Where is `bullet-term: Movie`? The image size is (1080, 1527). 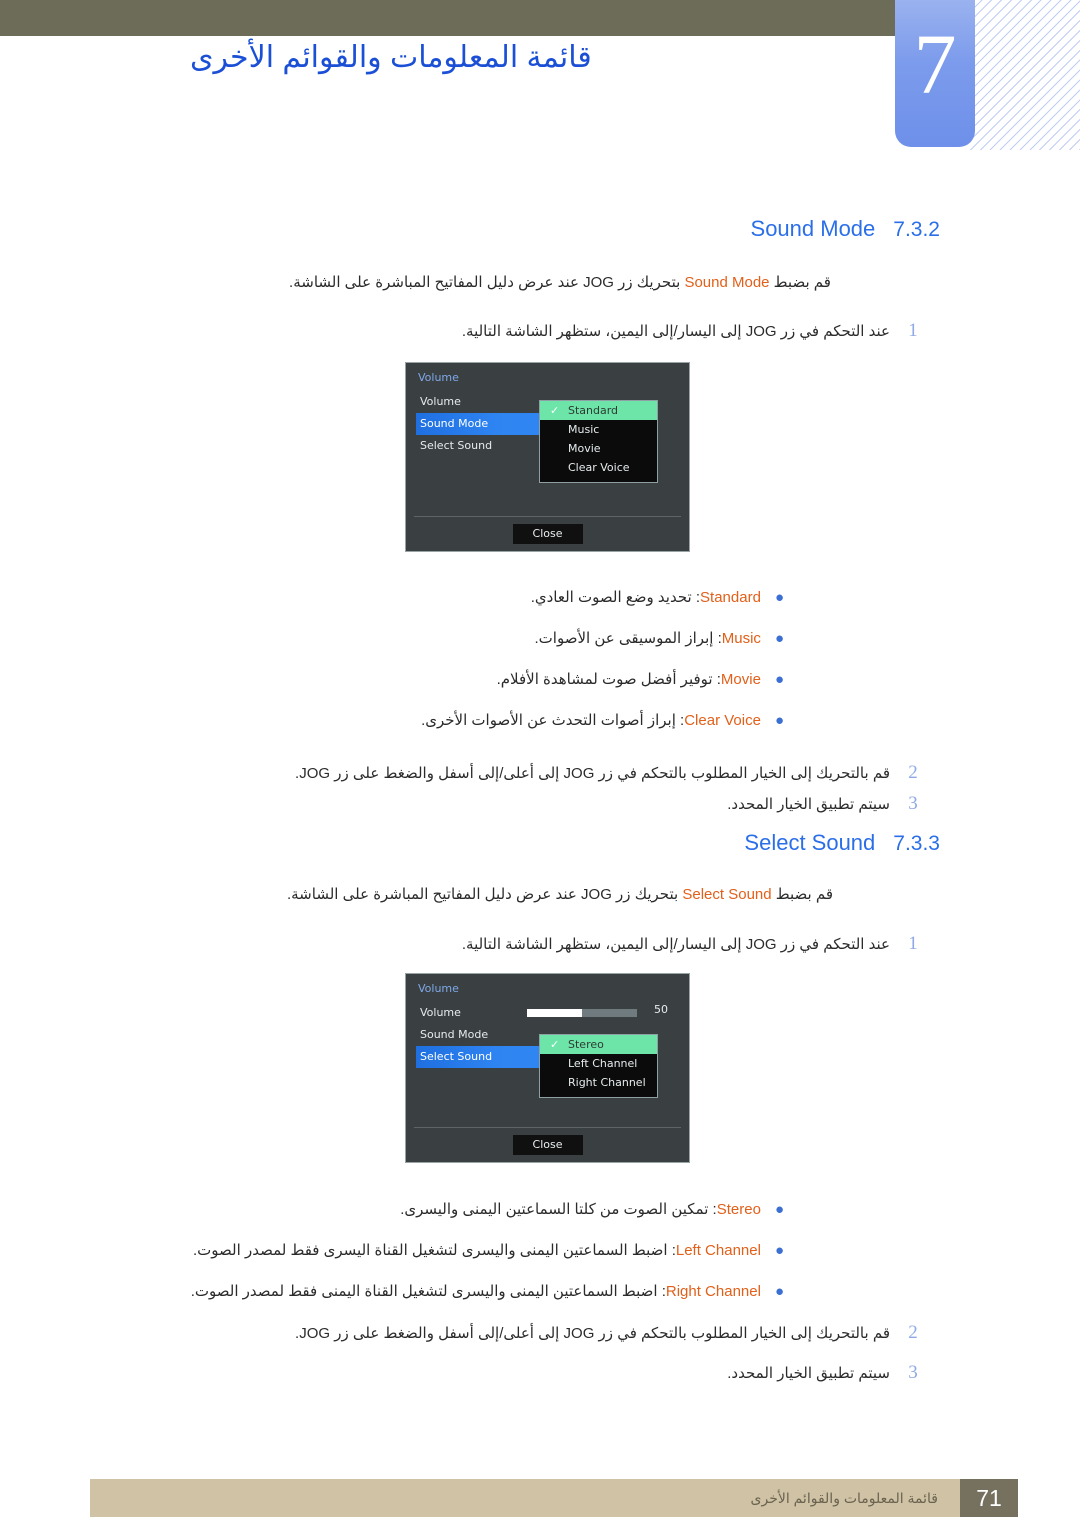
bullet-term: Movie is located at coordinates (740, 679).